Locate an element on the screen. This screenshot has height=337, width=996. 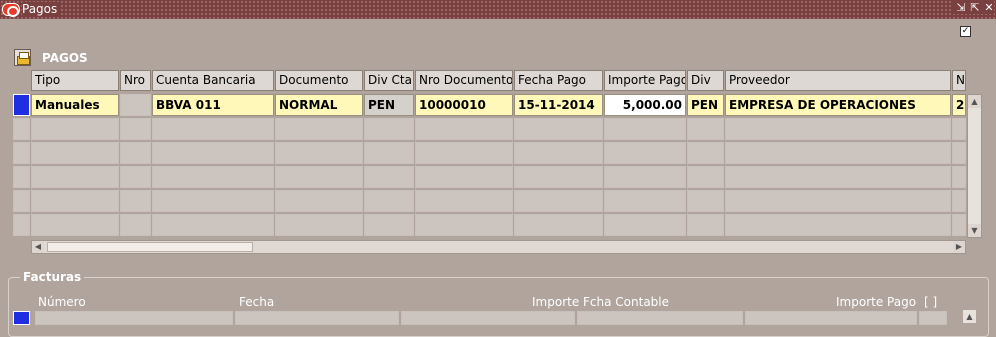
folder-open-icon is located at coordinates (22, 57).